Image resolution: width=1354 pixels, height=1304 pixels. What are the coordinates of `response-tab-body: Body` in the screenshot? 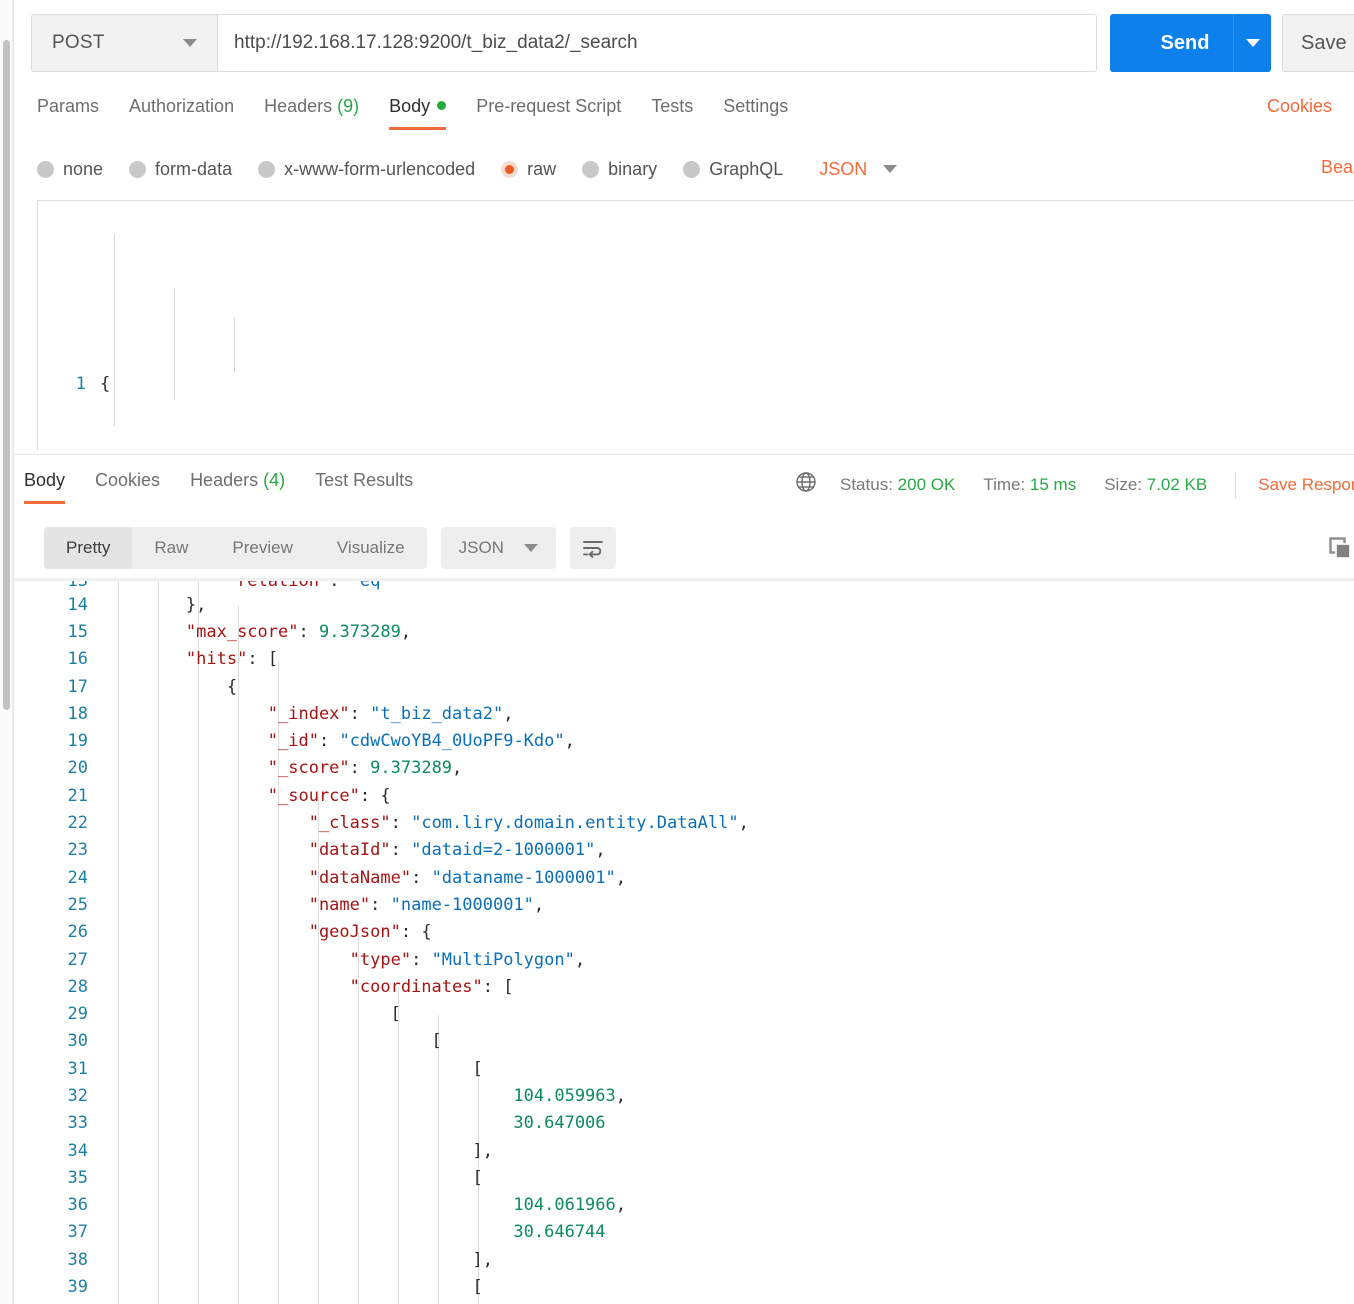 It's located at (45, 486).